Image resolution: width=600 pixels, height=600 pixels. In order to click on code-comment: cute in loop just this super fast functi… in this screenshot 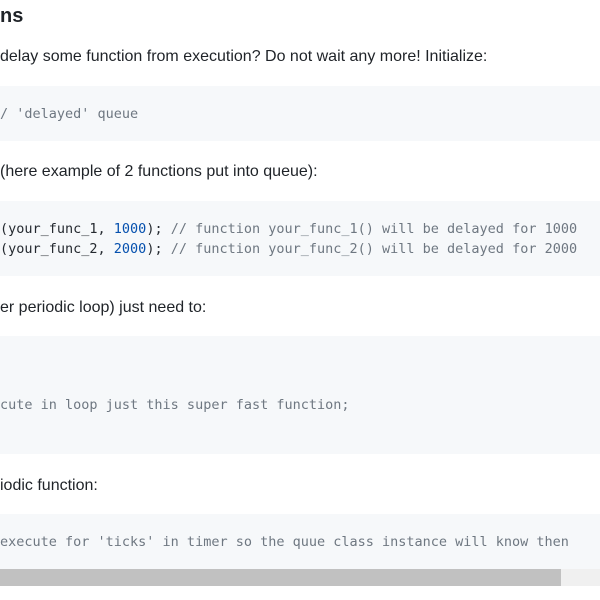, I will do `click(175, 405)`.